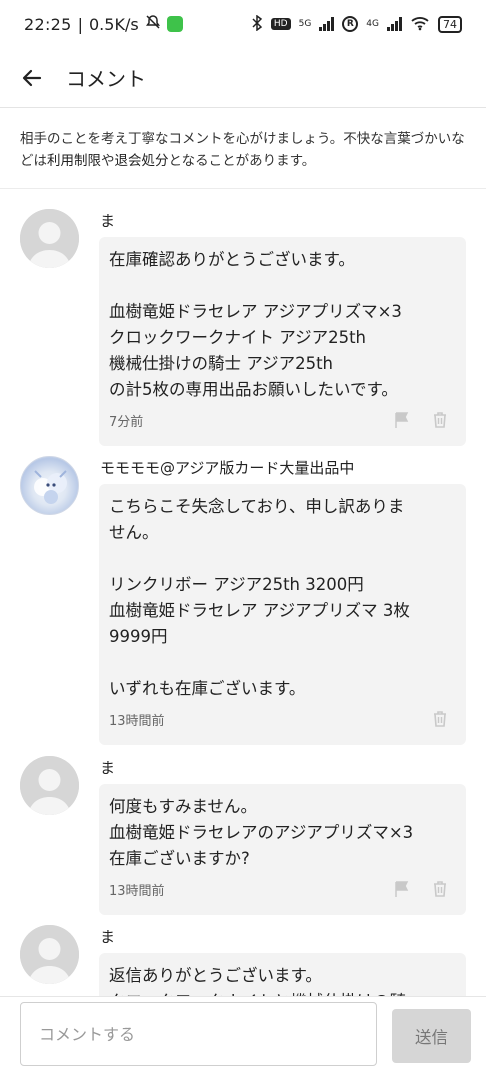  I want to click on comment-text: 何度もすみません。 血樹竜姫ドラセレアのアジアプリズマ×3 在庫ございますか?, so click(261, 832).